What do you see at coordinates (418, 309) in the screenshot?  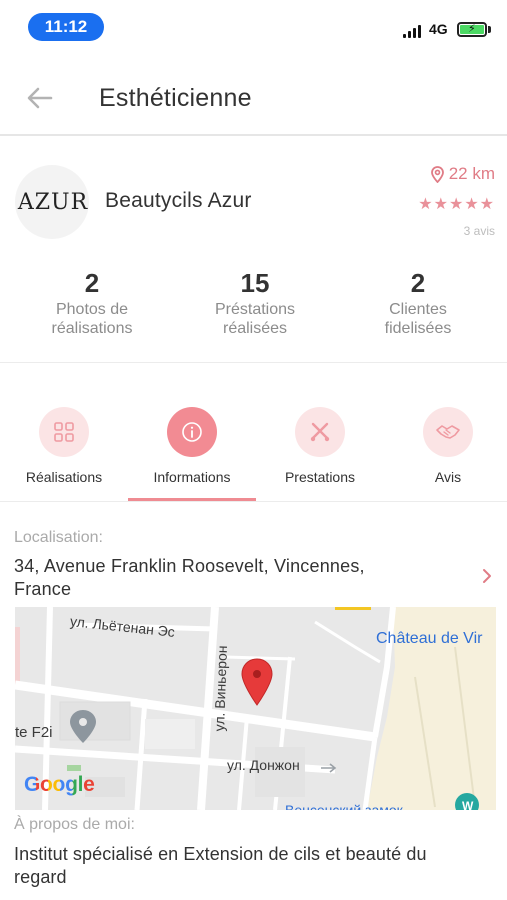 I see `stat-label: Clientes` at bounding box center [418, 309].